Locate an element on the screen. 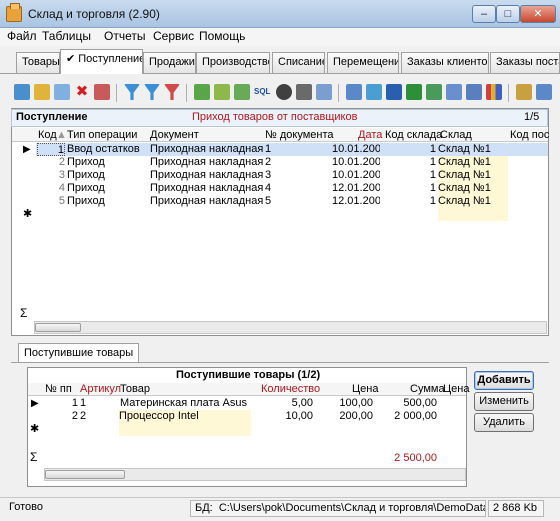  cell-code: 5 is located at coordinates (51, 201).